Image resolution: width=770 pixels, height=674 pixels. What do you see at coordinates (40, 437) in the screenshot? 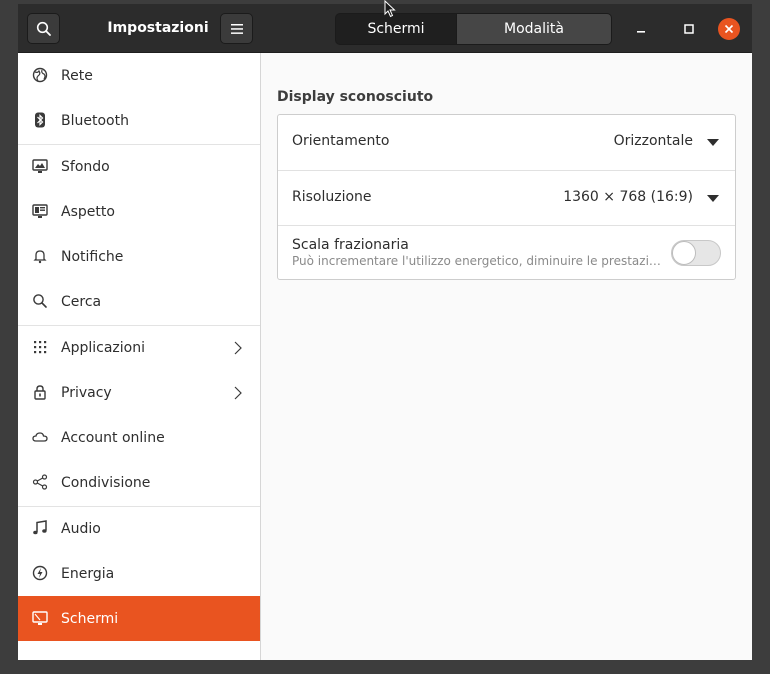
I see `cloud-icon` at bounding box center [40, 437].